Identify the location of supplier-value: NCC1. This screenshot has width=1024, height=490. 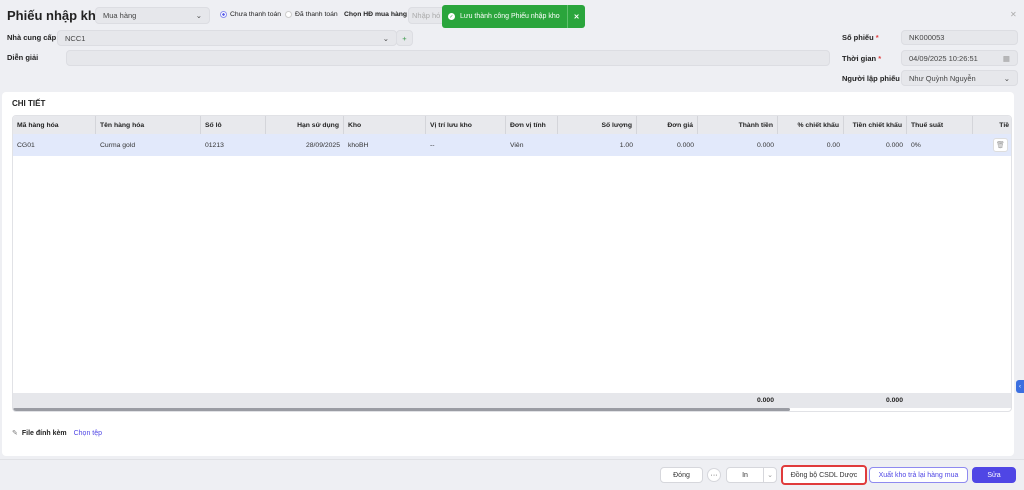
(75, 38).